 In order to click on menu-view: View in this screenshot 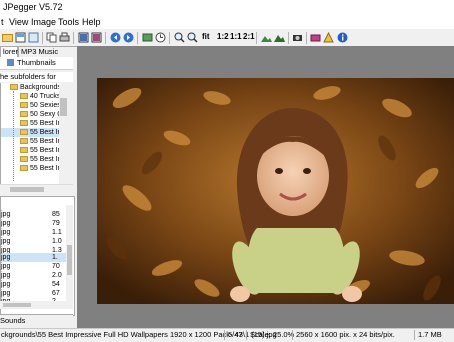, I will do `click(18, 22)`.